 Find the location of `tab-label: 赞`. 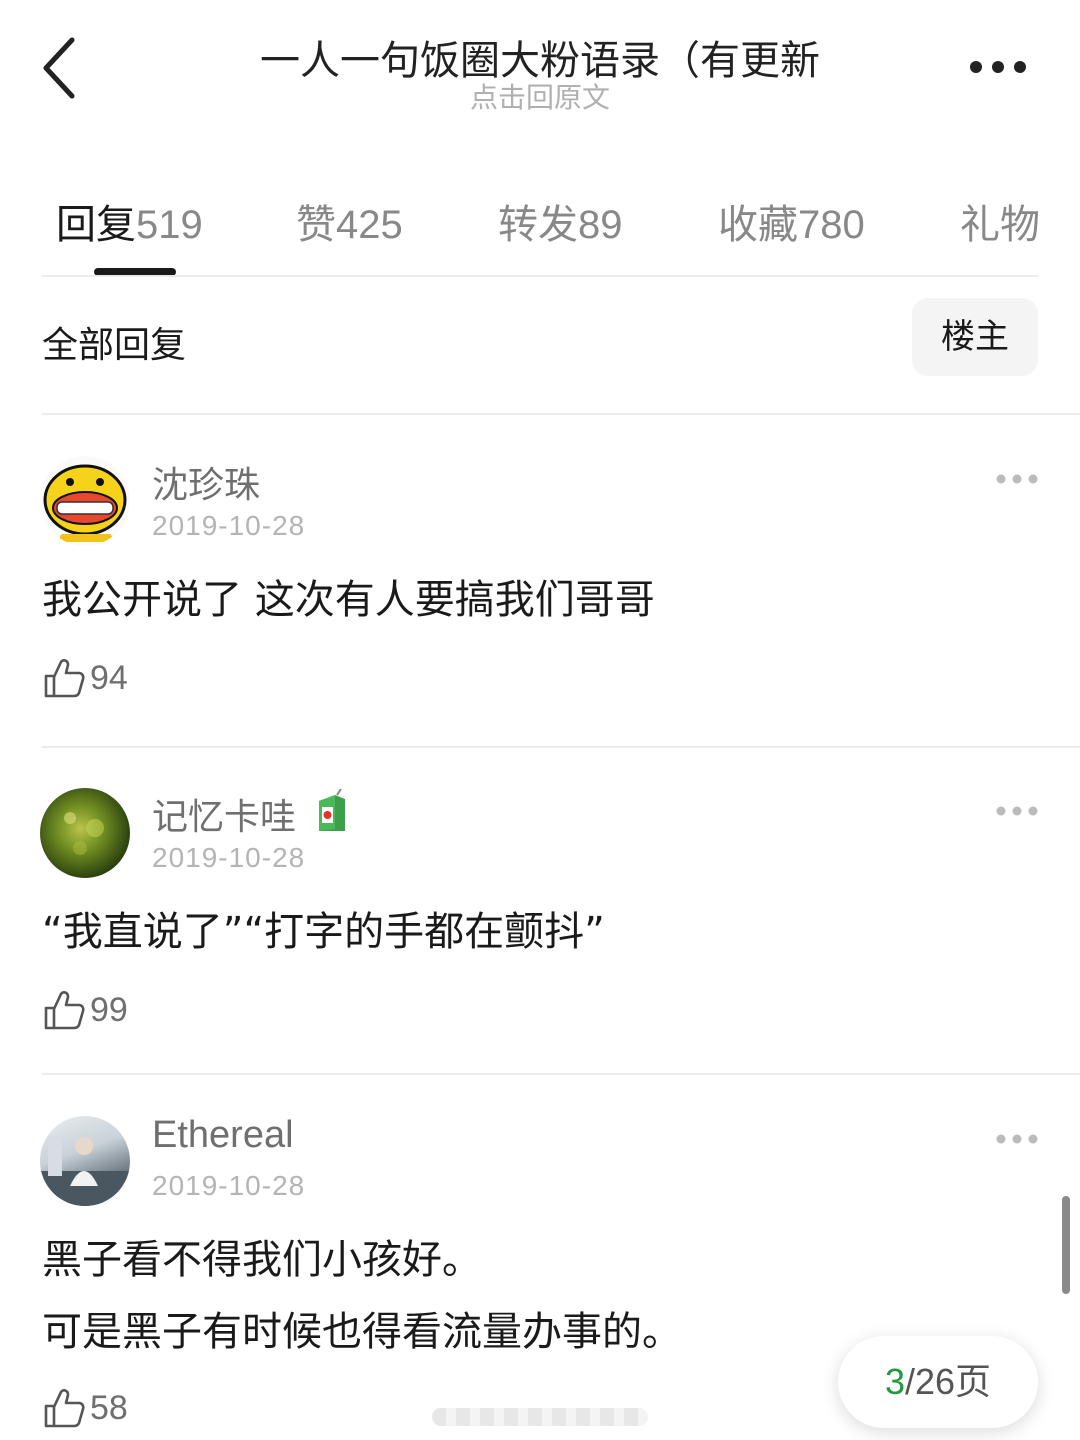

tab-label: 赞 is located at coordinates (316, 225).